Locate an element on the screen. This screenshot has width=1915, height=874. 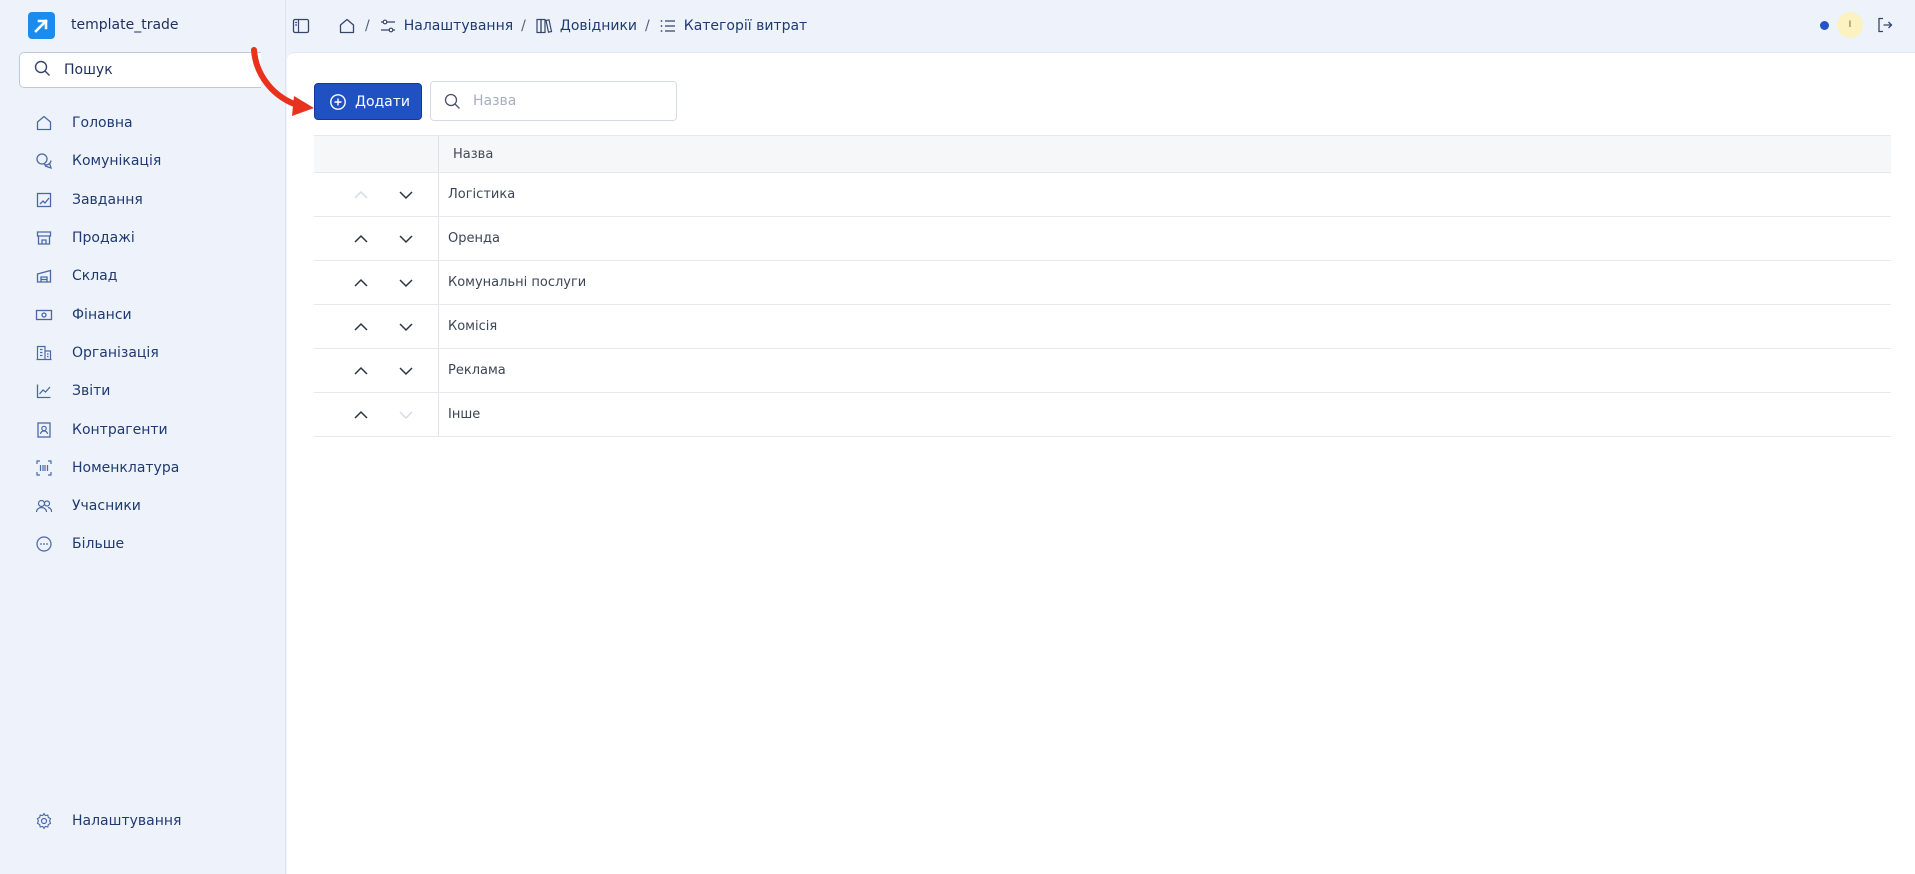
contact-icon is located at coordinates (44, 430).